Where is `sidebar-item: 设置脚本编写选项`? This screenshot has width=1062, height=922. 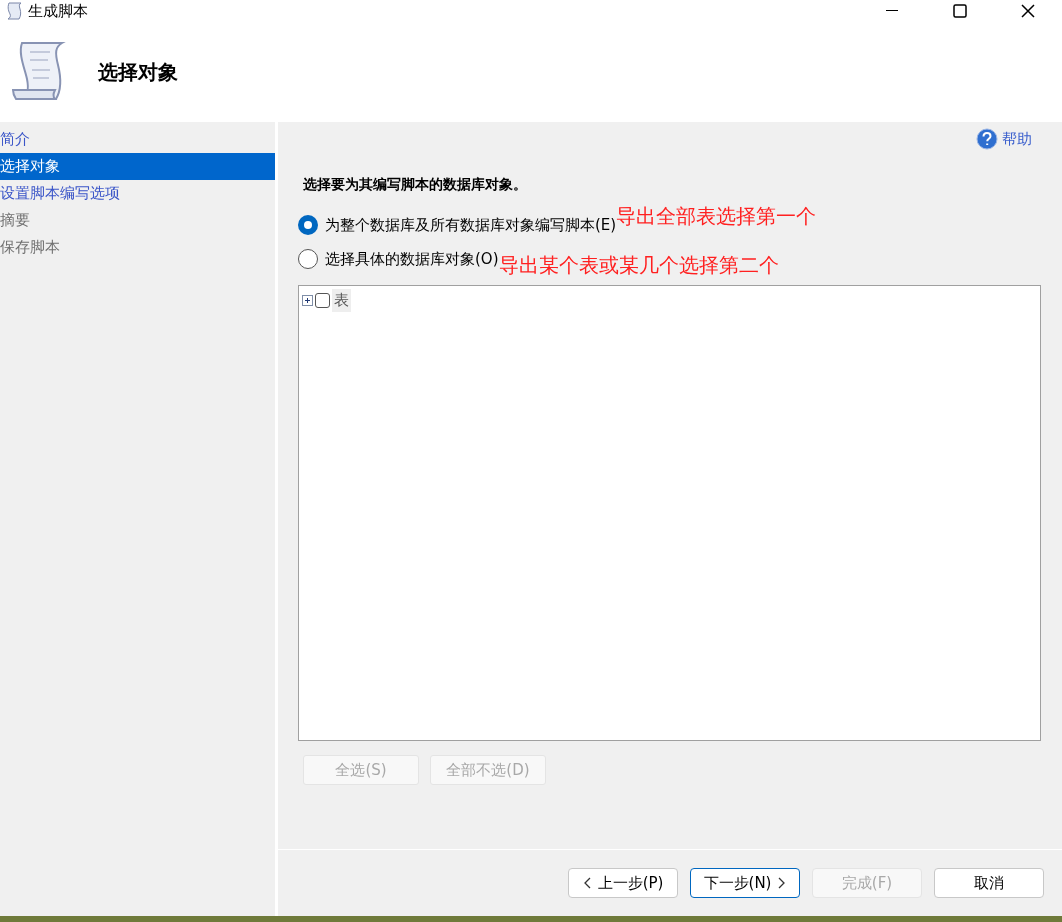
sidebar-item: 设置脚本编写选项 is located at coordinates (137, 193).